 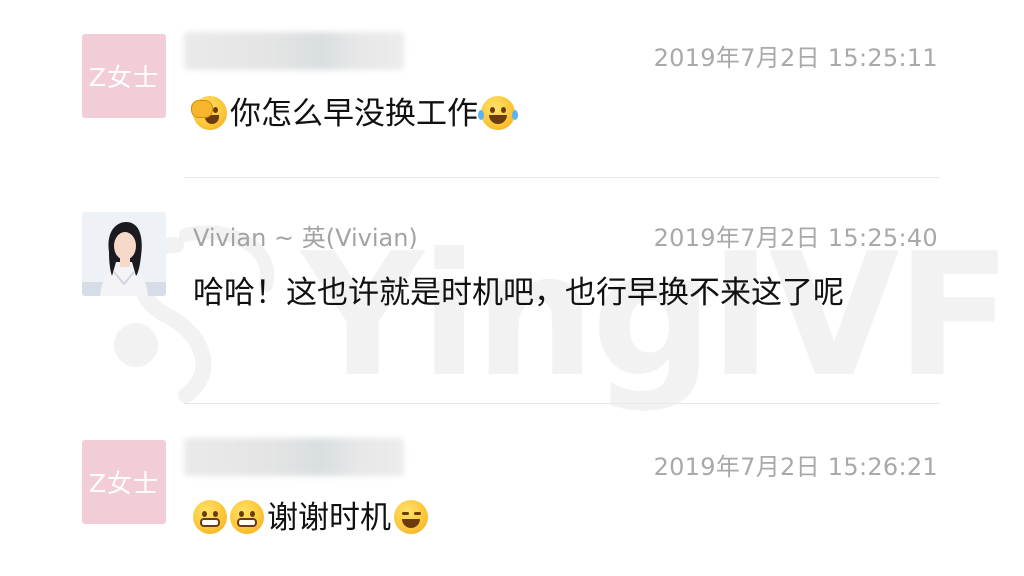 I want to click on message-timestamp: 2019年7月2日 15:26:21, so click(x=795, y=467).